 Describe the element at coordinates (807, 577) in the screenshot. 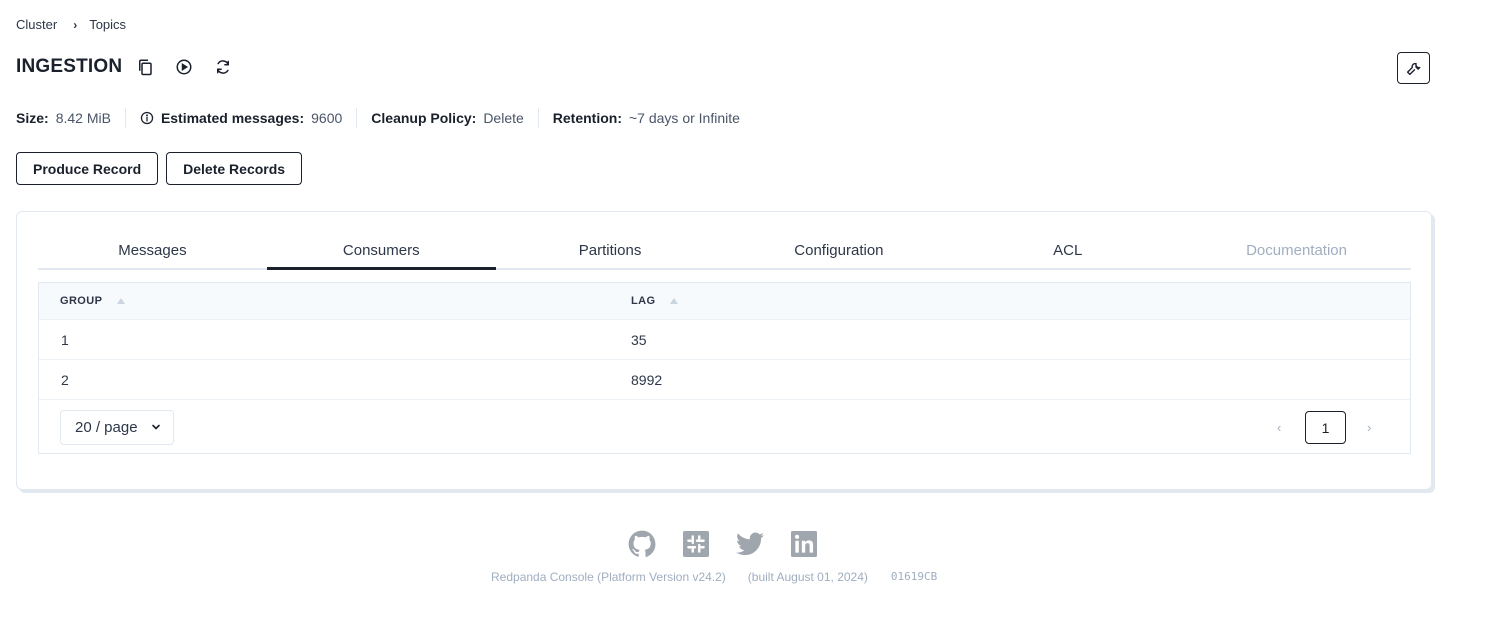

I see `footer-built-date: (built August 01, 2024)` at that location.